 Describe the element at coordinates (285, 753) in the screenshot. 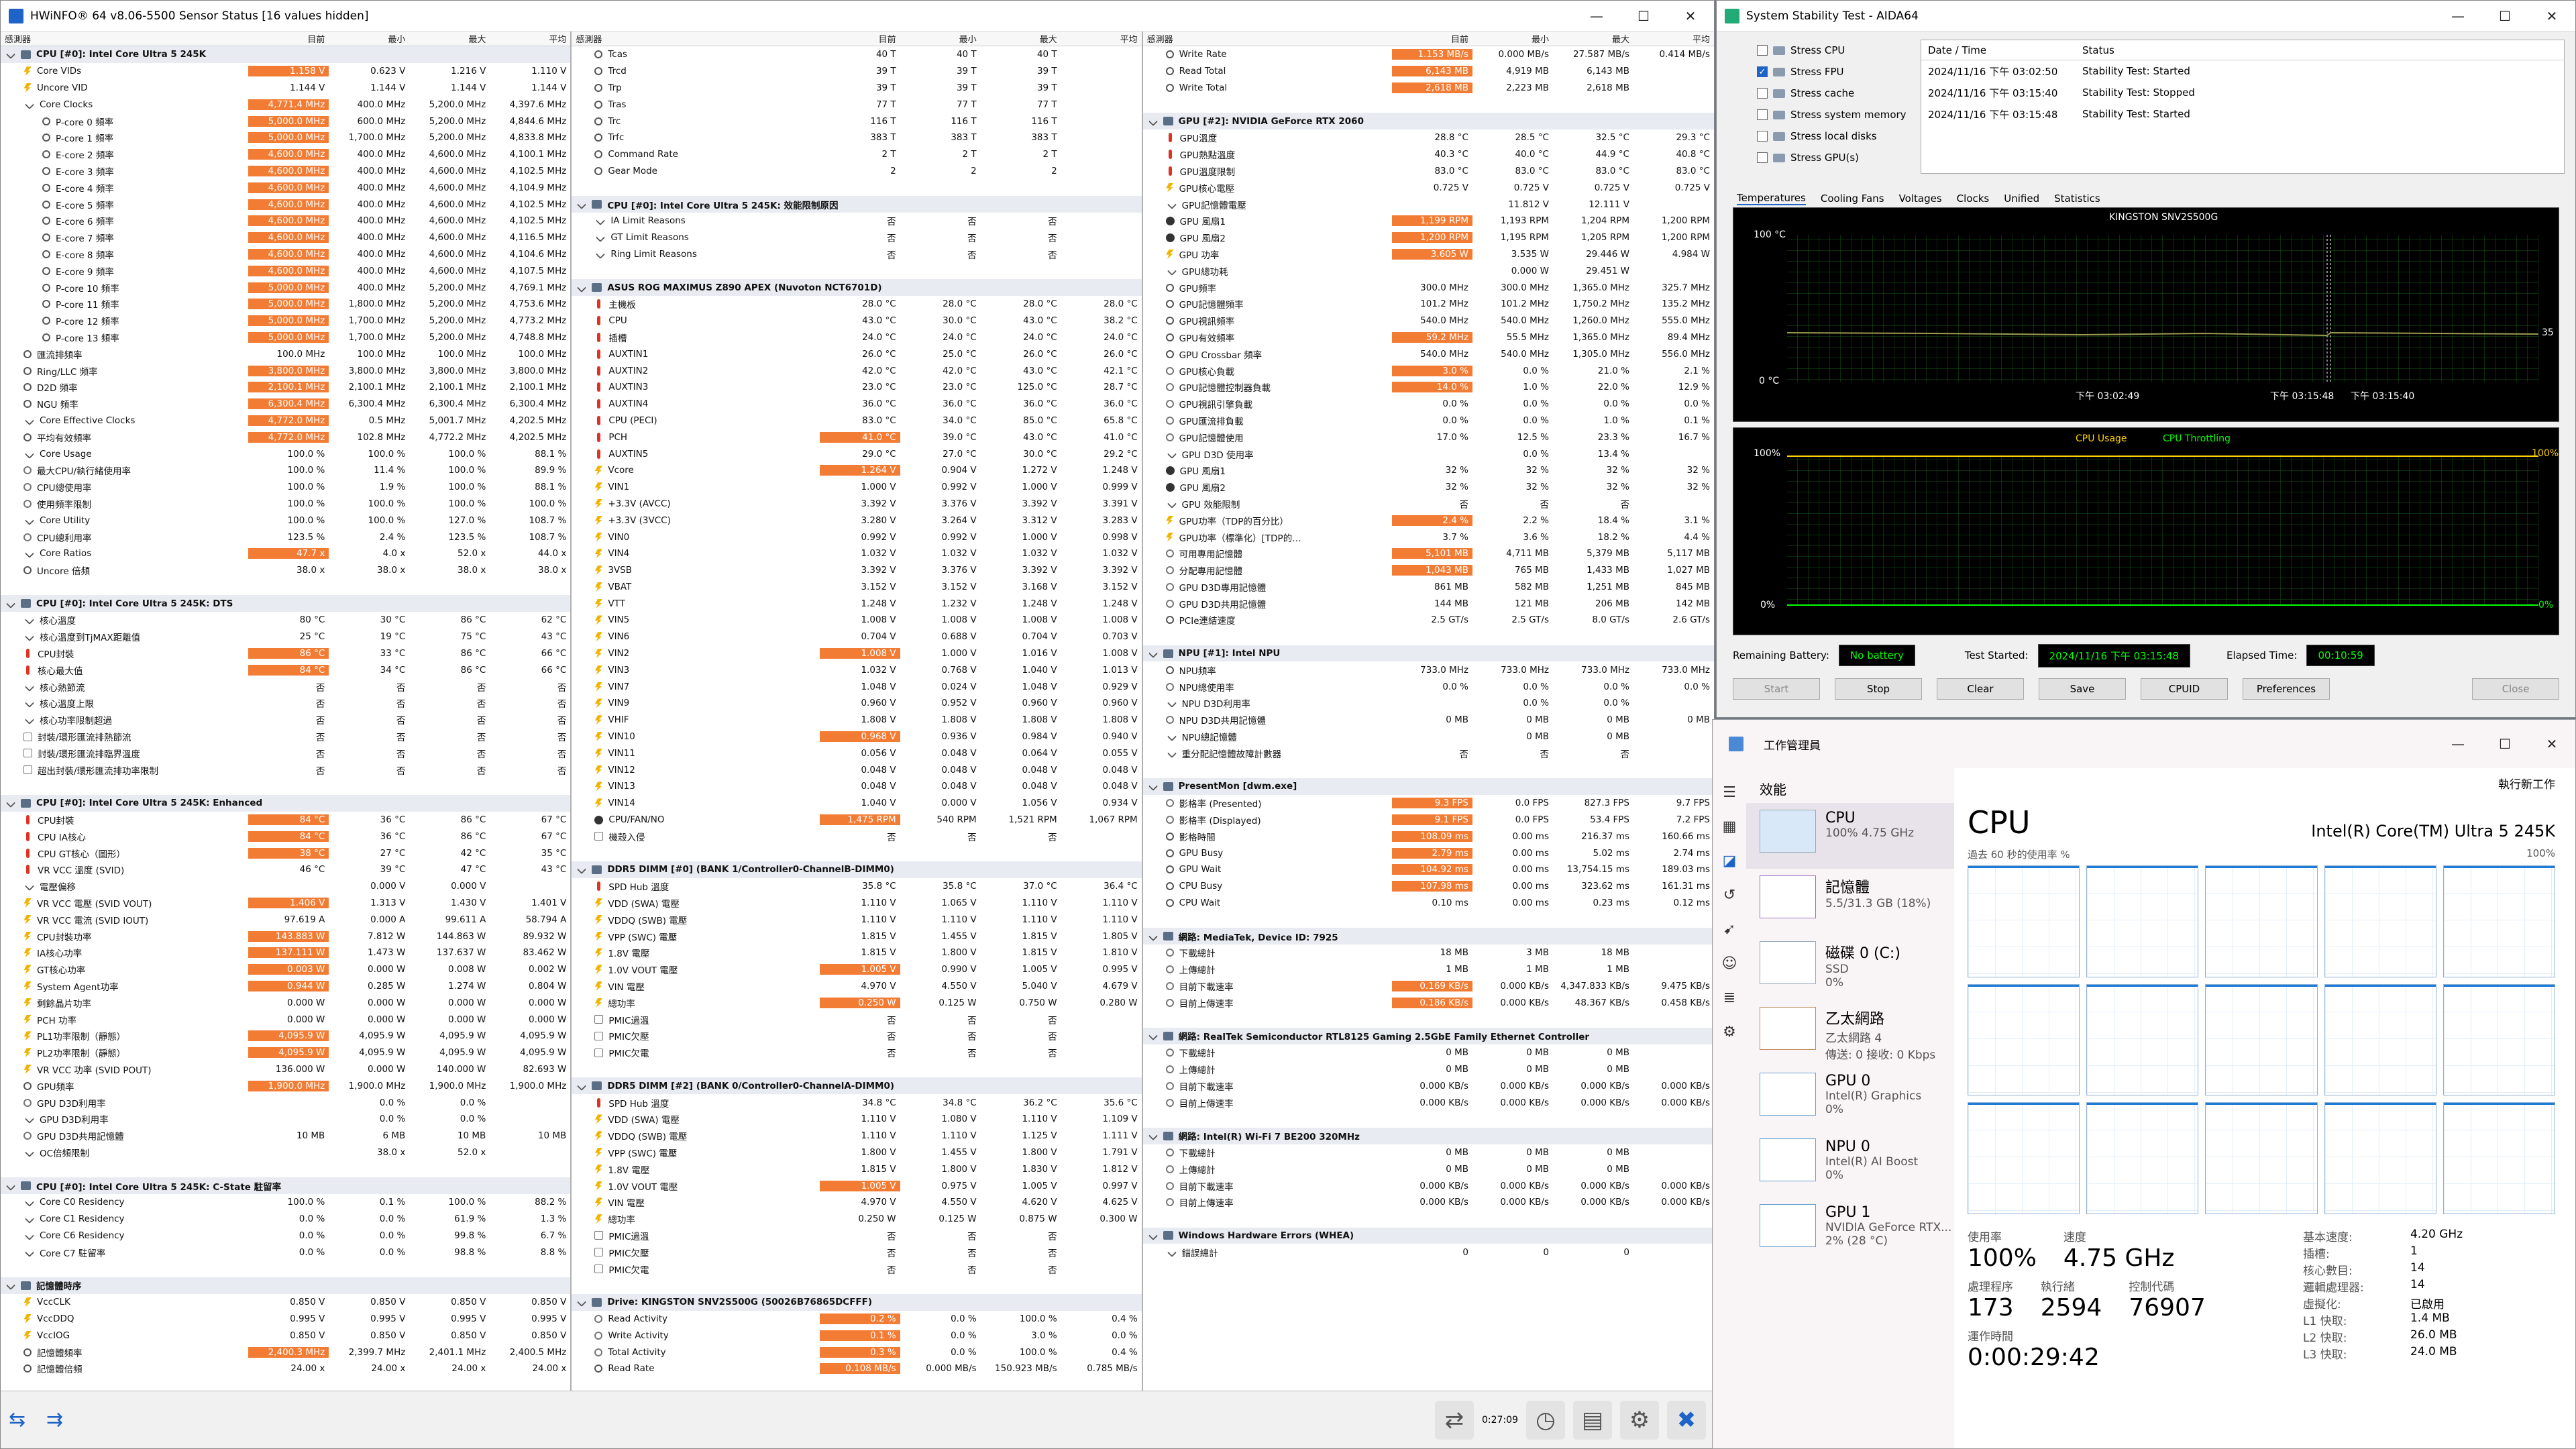

I see `sensor-row: 封裝/環形匯流排臨界溫度否否否否` at that location.